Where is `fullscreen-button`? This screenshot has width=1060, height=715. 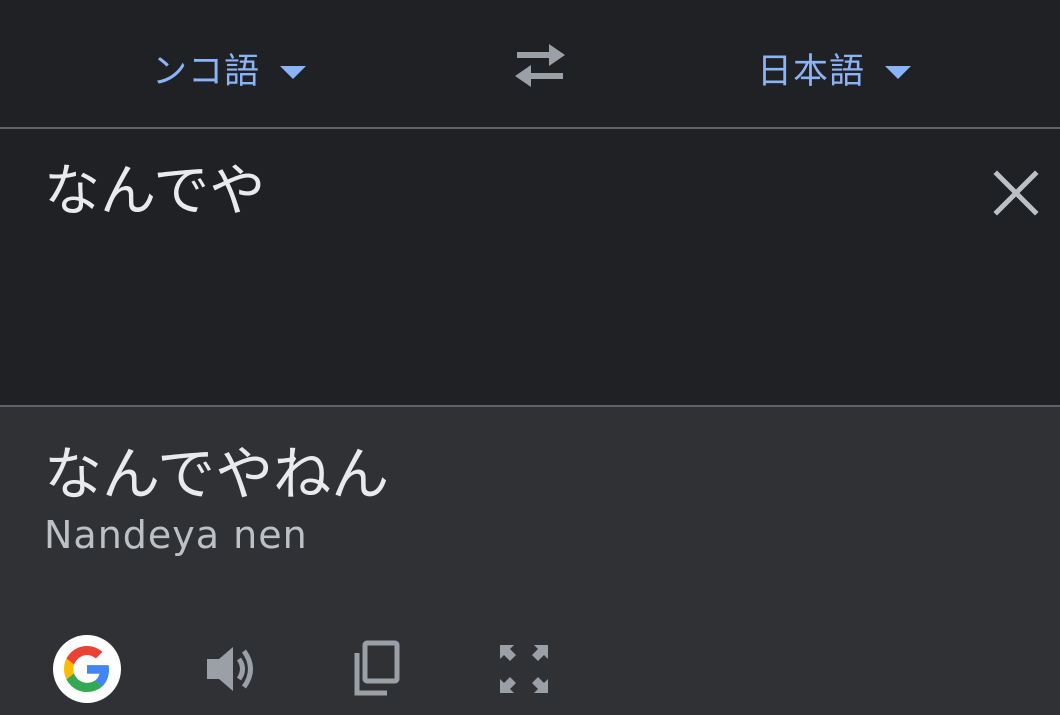
fullscreen-button is located at coordinates (524, 669).